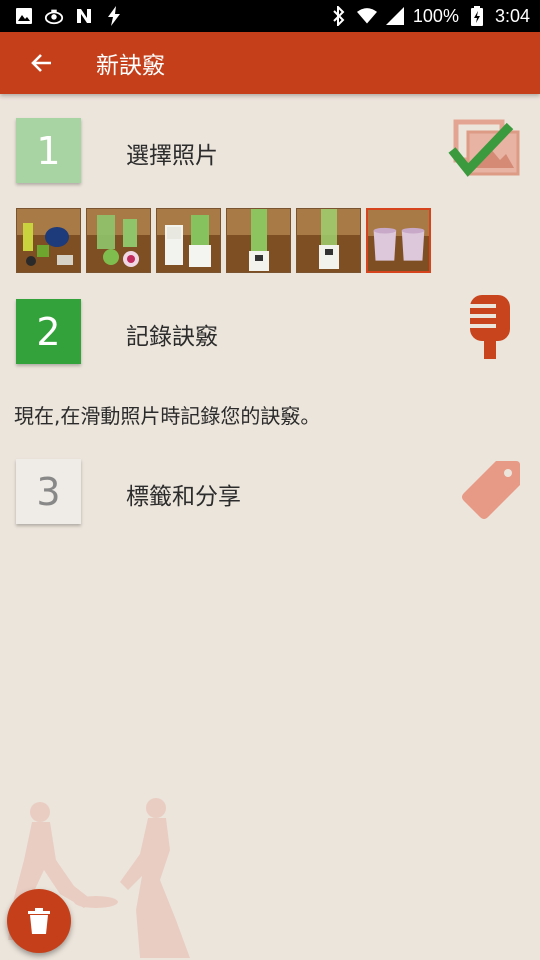  Describe the element at coordinates (183, 497) in the screenshot. I see `step-label: 標籤和分享` at that location.